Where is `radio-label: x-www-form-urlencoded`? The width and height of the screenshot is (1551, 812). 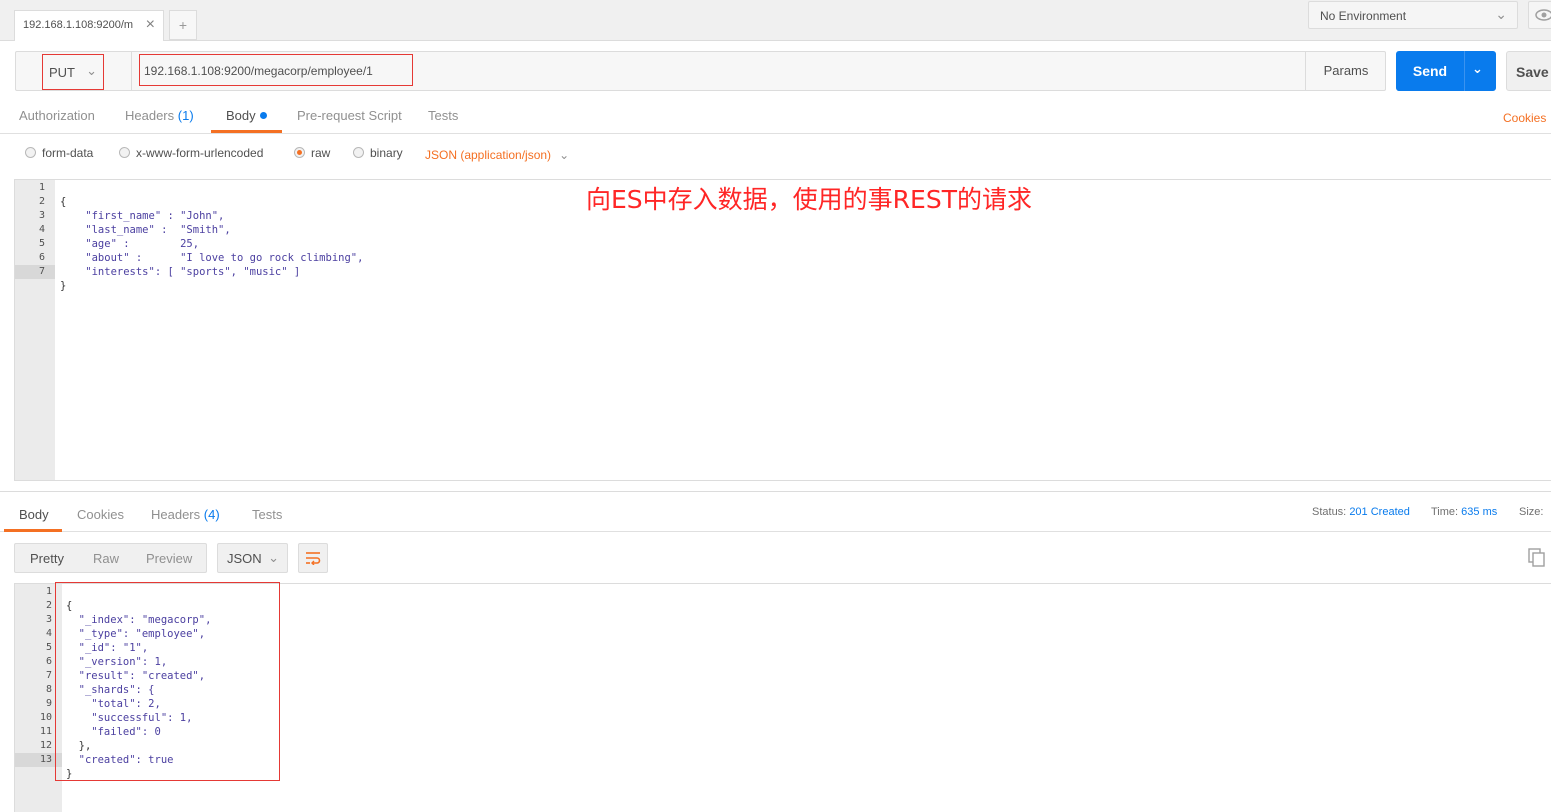
radio-label: x-www-form-urlencoded is located at coordinates (200, 153).